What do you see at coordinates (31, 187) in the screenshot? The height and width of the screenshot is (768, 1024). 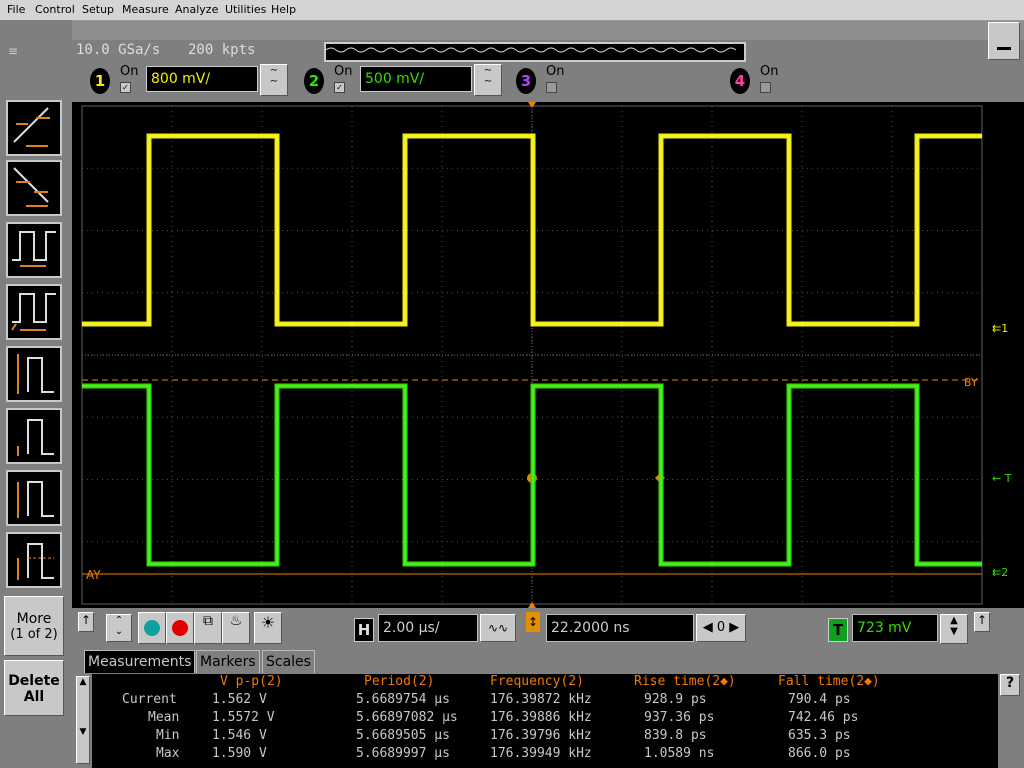 I see `fall-edge-icon` at bounding box center [31, 187].